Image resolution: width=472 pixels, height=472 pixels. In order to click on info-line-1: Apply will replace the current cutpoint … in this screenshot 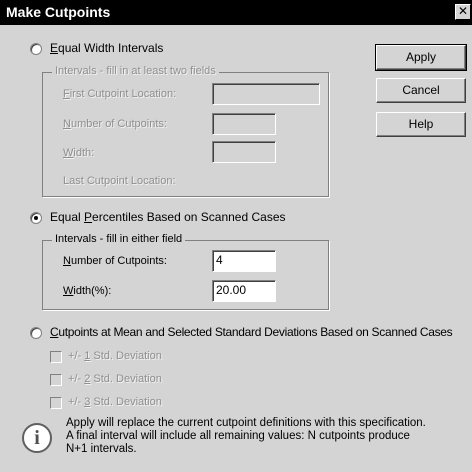, I will do `click(246, 423)`.